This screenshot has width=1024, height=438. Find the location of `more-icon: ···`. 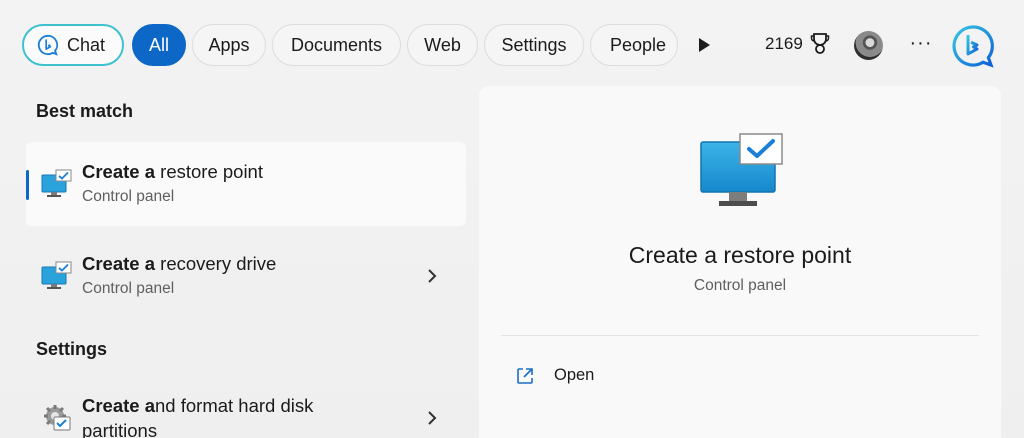

more-icon: ··· is located at coordinates (921, 45).